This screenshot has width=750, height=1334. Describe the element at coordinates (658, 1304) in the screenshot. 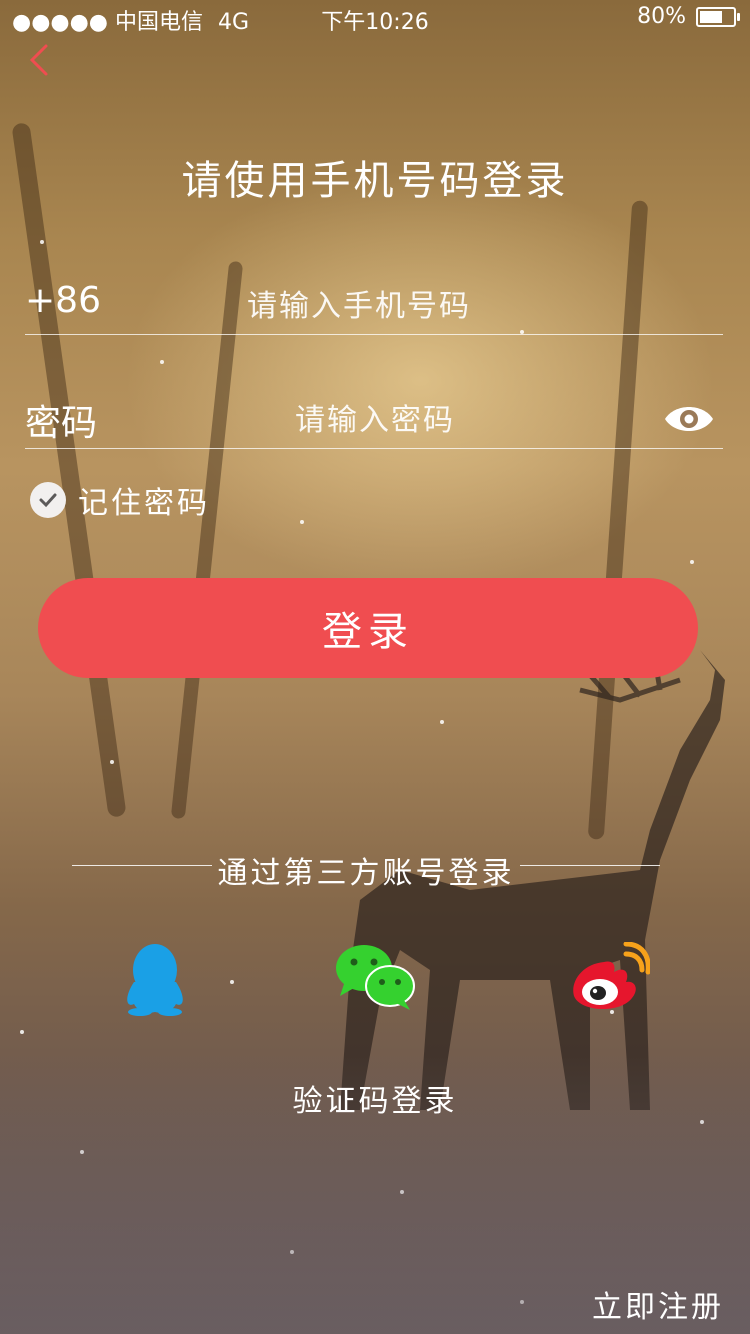

I see `register-link: 立即注册` at that location.